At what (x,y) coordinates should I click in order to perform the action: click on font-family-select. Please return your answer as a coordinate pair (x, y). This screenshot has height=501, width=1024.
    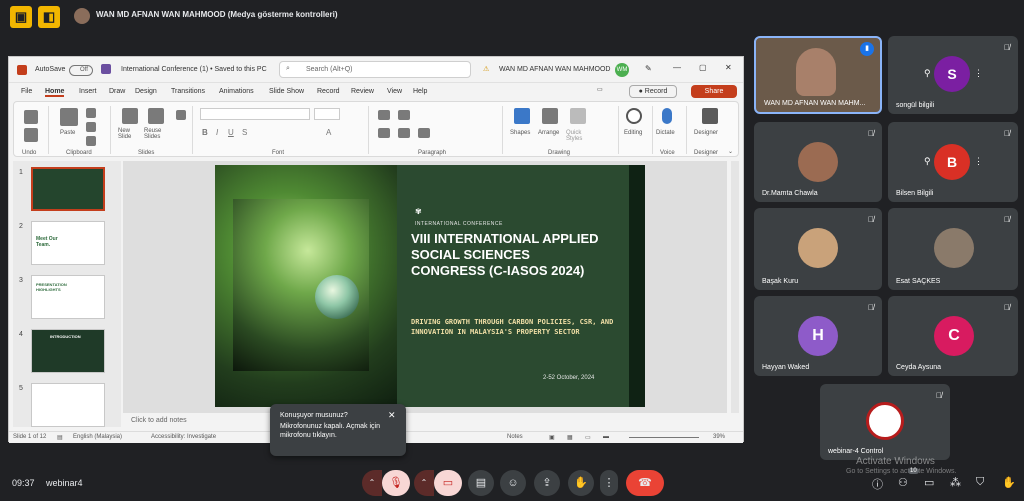
    Looking at the image, I should click on (255, 114).